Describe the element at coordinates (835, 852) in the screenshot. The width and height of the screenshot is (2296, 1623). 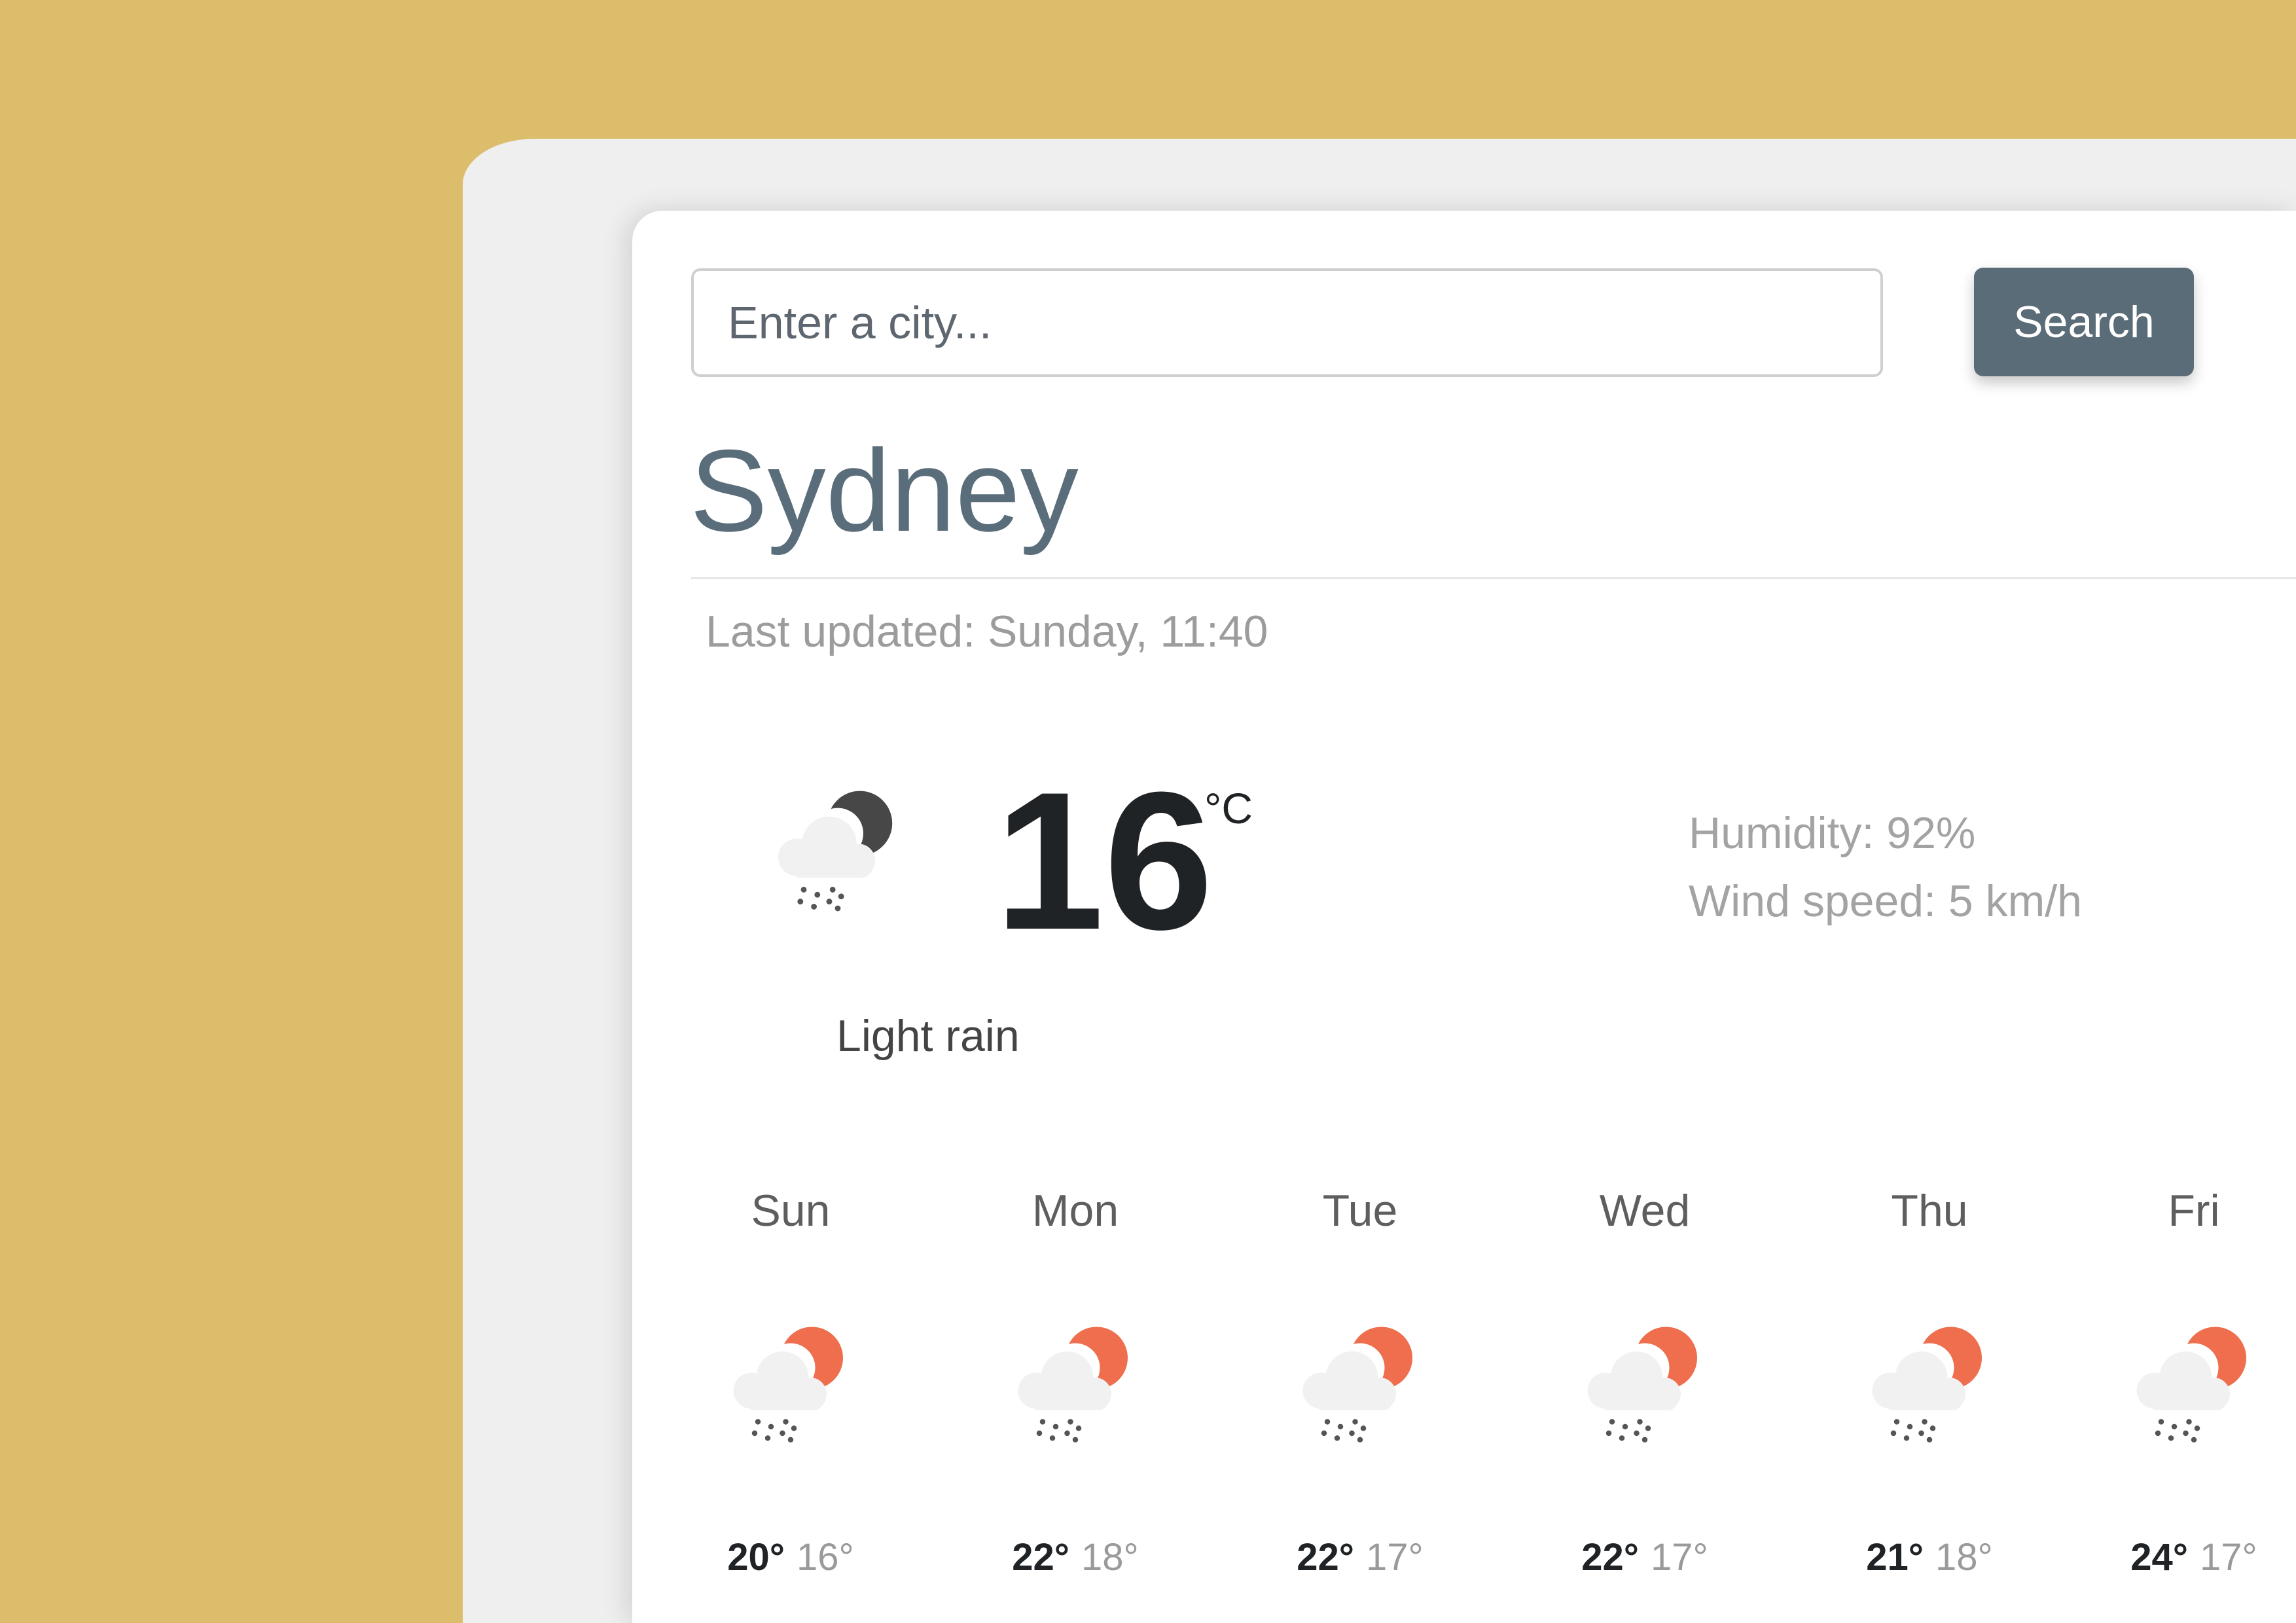
I see `night-cloud-rain-icon` at that location.